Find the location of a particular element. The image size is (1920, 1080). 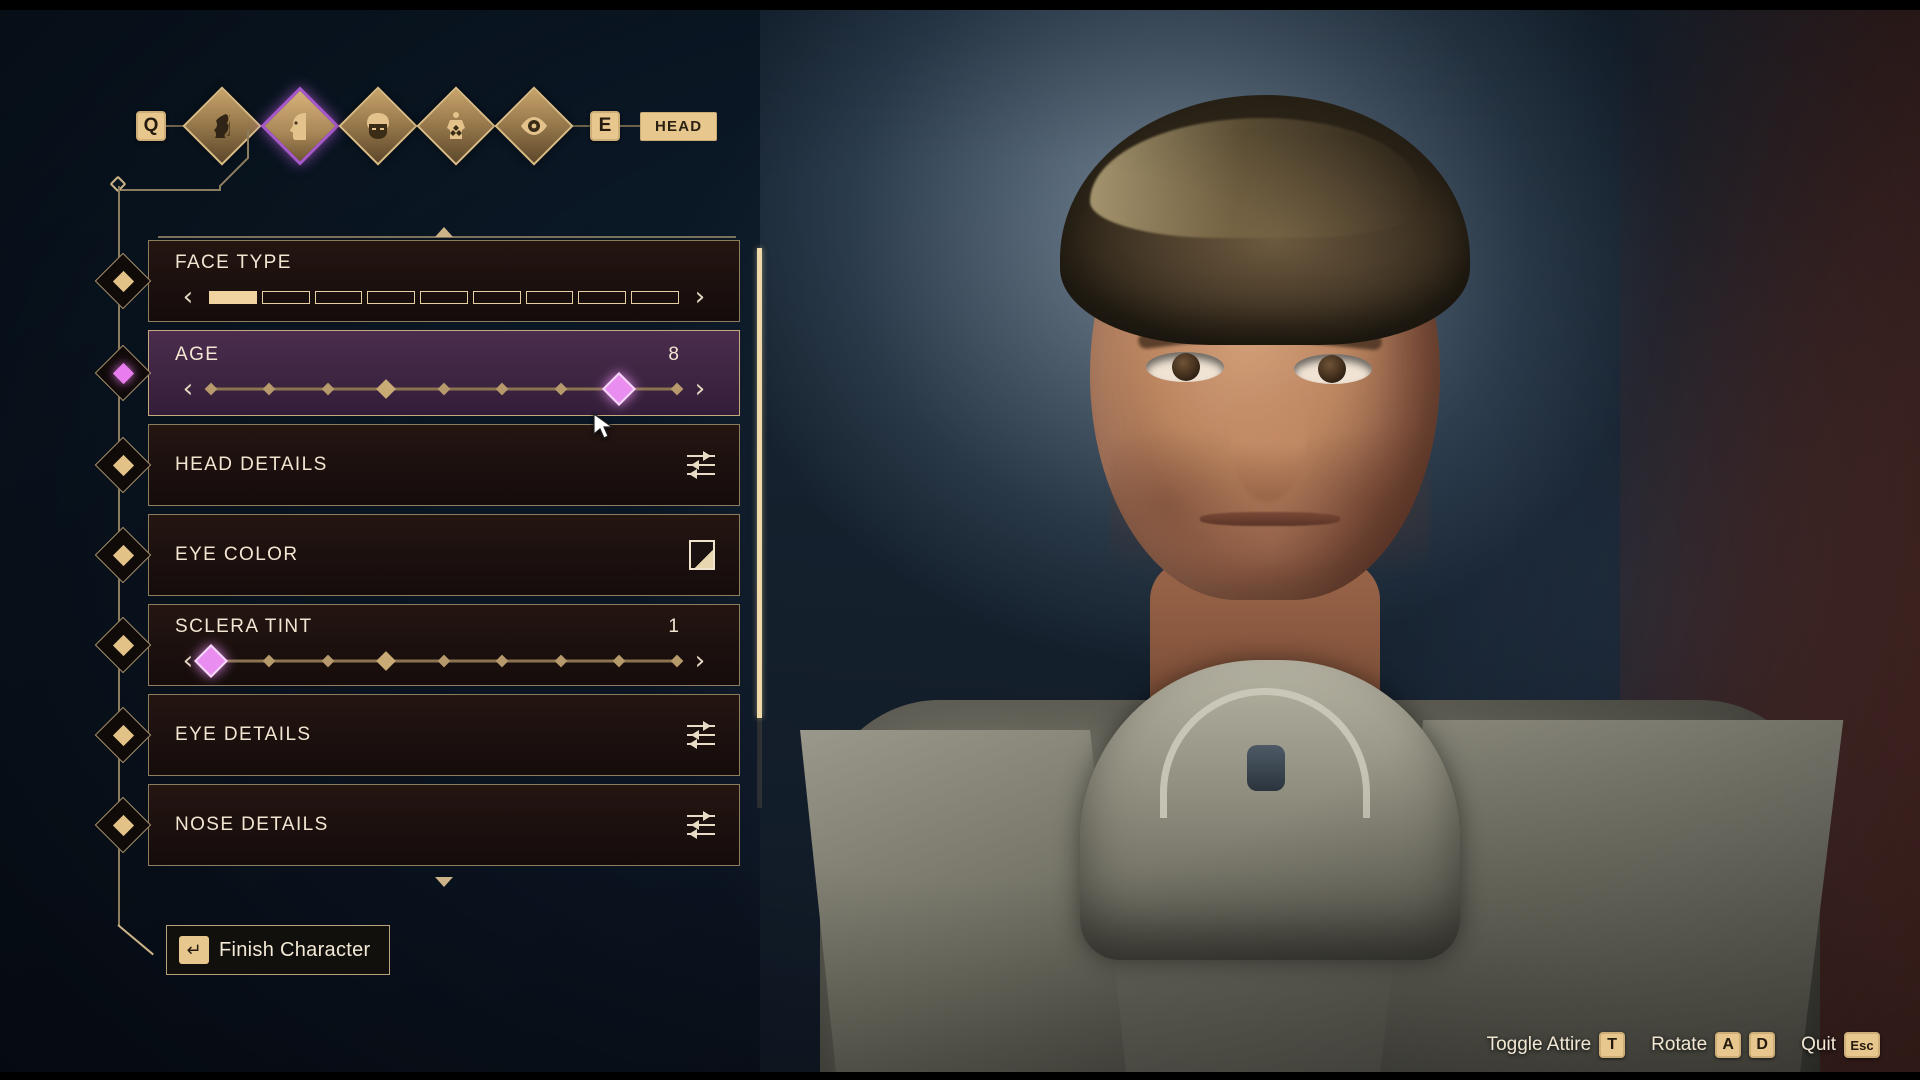

segment-control-face-type: ‹ › is located at coordinates (444, 297).